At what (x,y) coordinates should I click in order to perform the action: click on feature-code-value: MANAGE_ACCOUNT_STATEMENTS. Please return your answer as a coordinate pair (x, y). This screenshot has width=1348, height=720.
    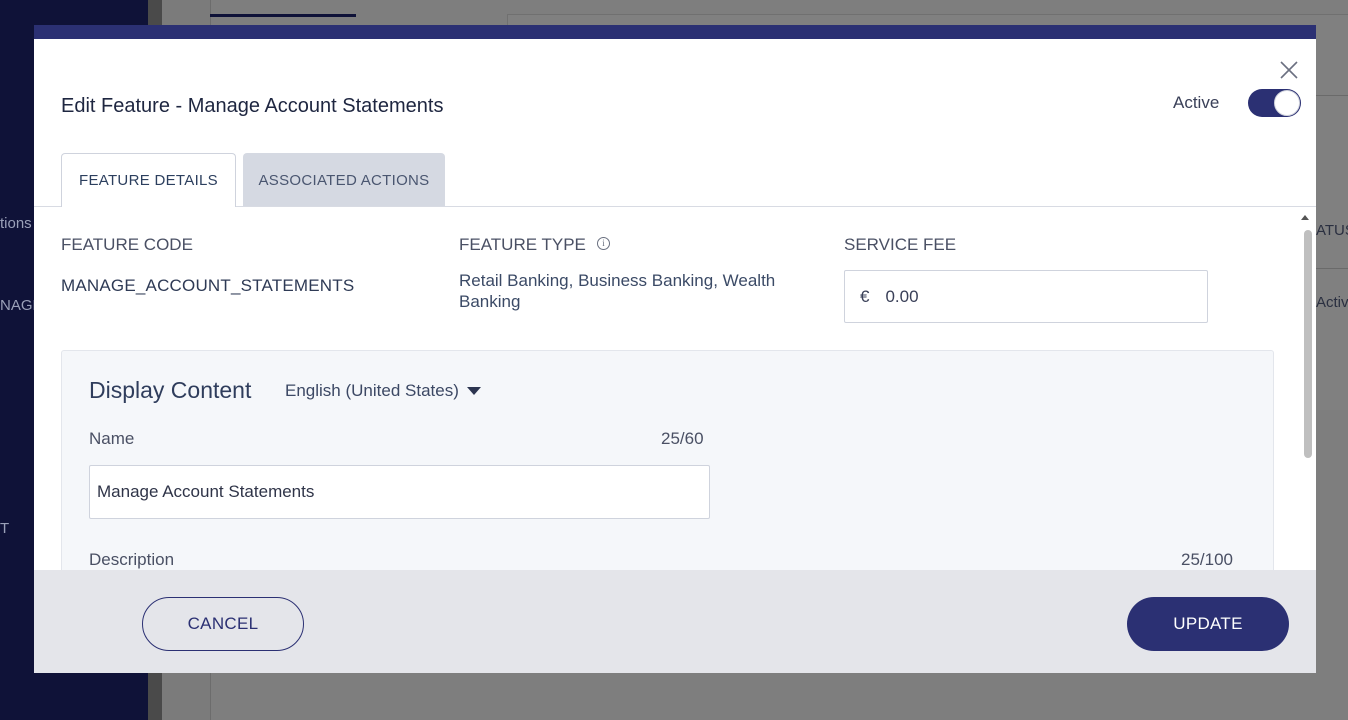
    Looking at the image, I should click on (208, 285).